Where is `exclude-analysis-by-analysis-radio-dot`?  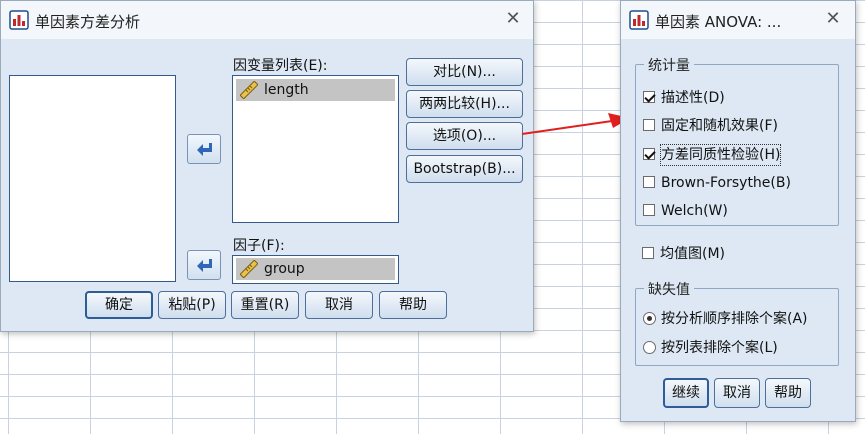 exclude-analysis-by-analysis-radio-dot is located at coordinates (649, 318).